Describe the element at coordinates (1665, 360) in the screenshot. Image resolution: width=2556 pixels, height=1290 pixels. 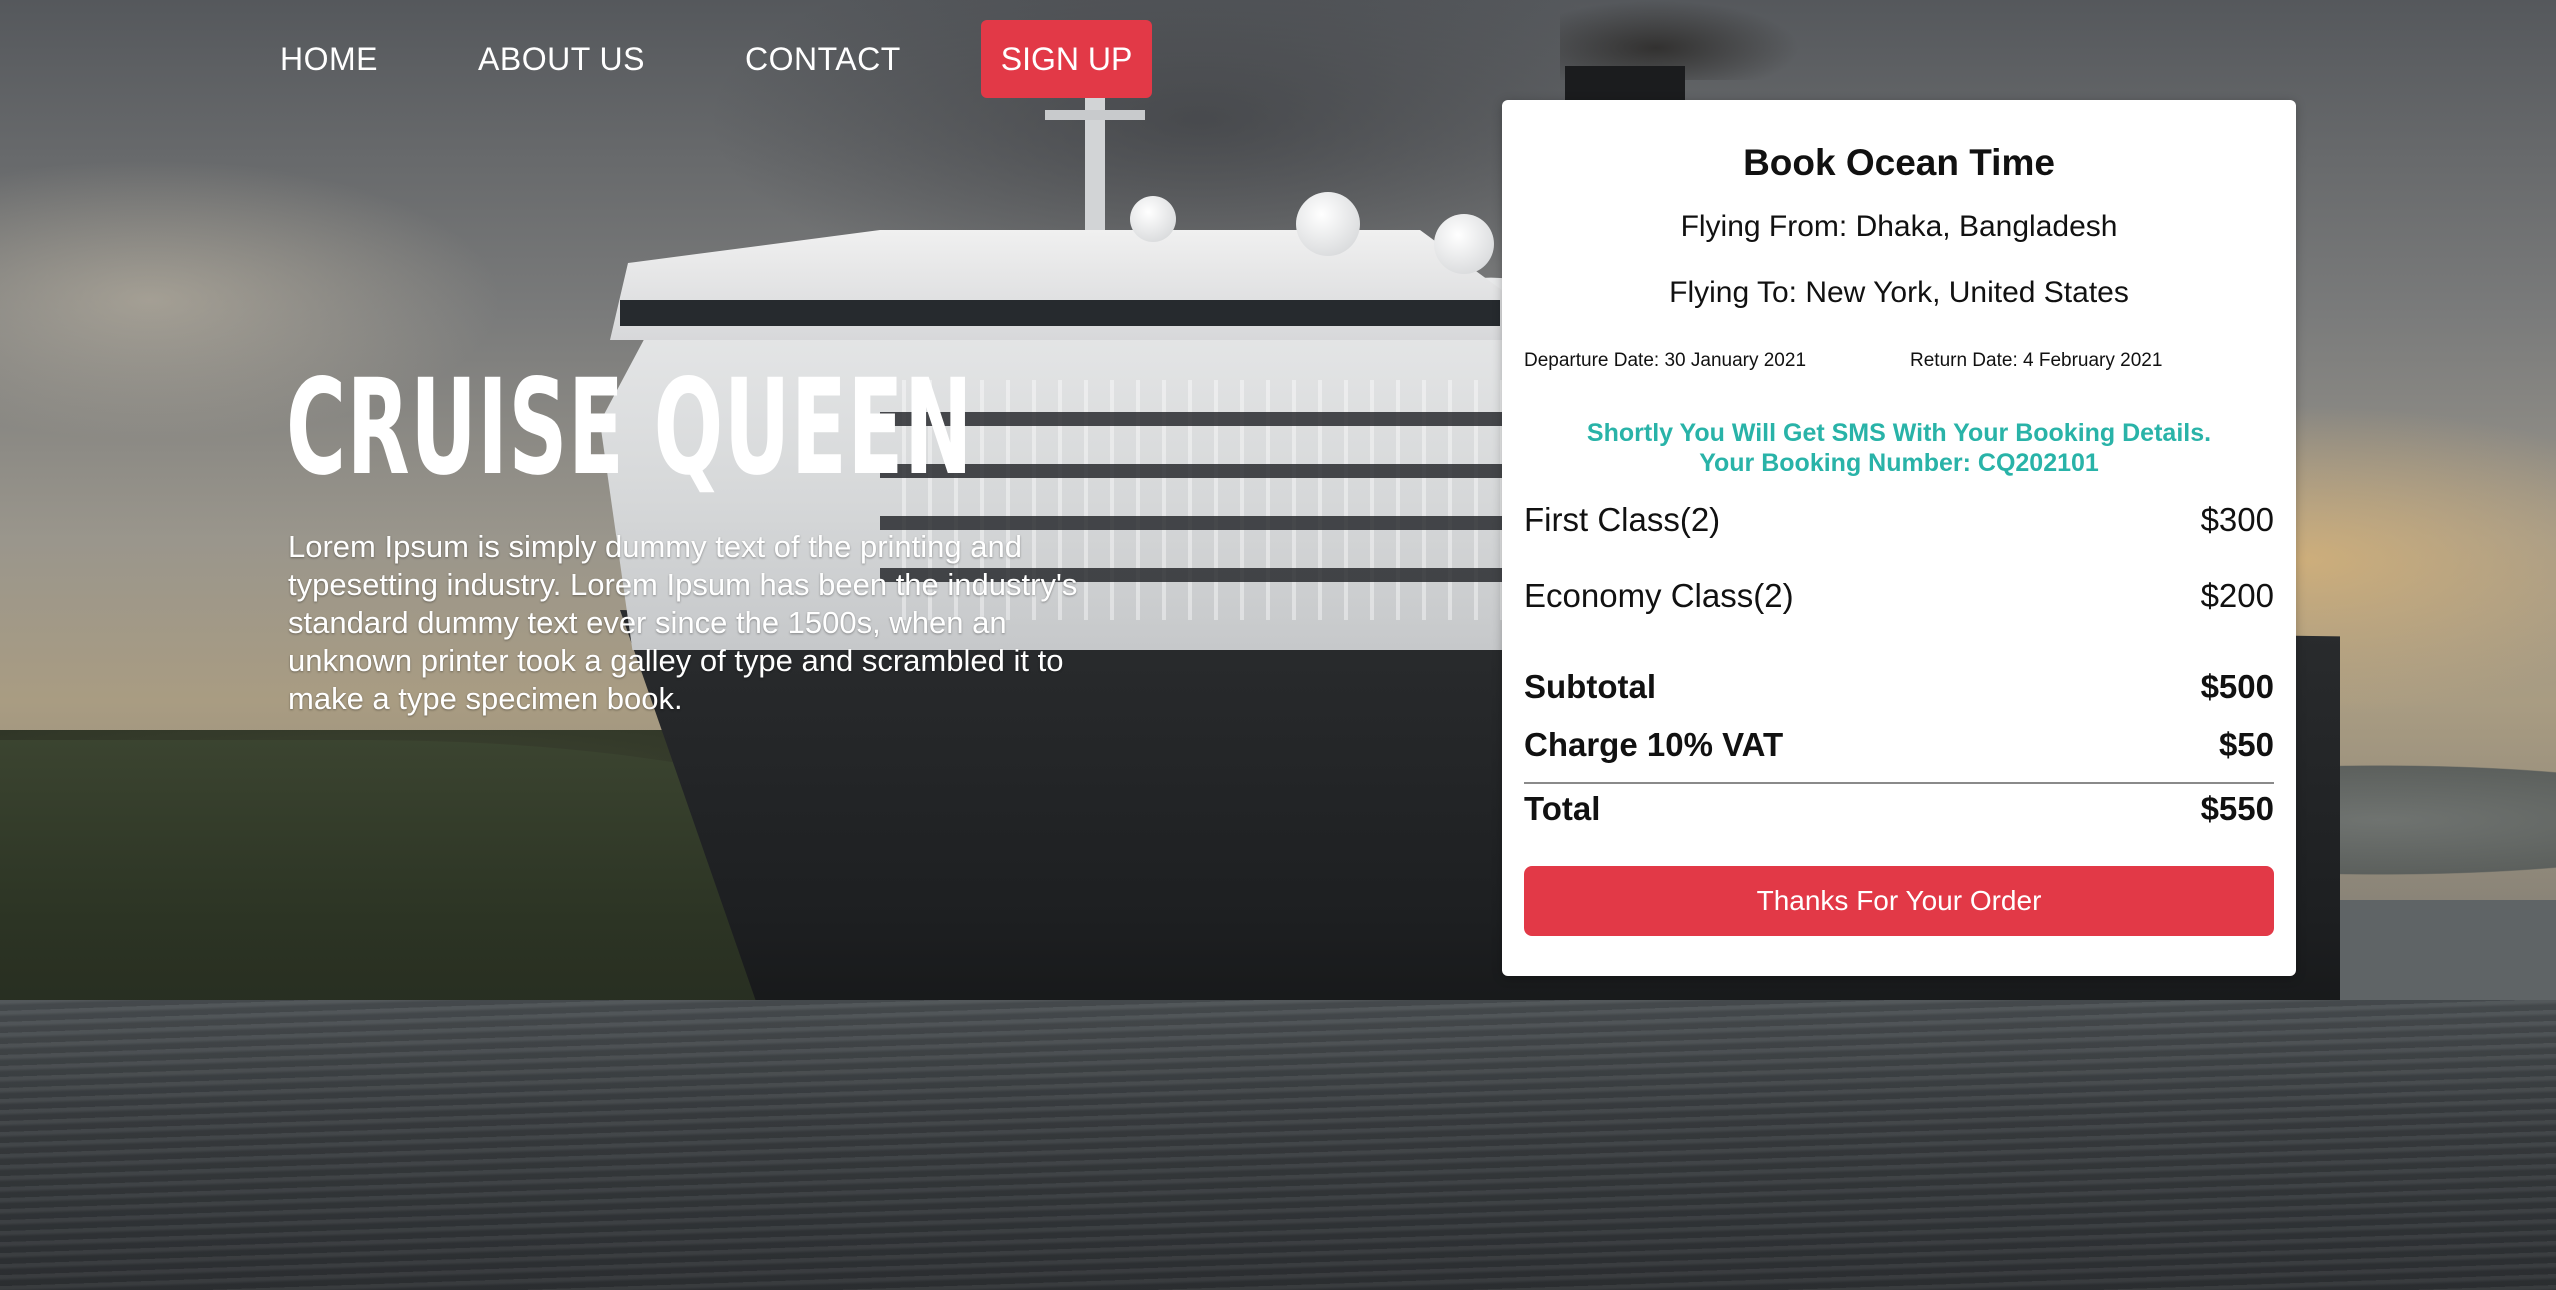
I see `departure-date: Departure Date: 30 January 2021` at that location.